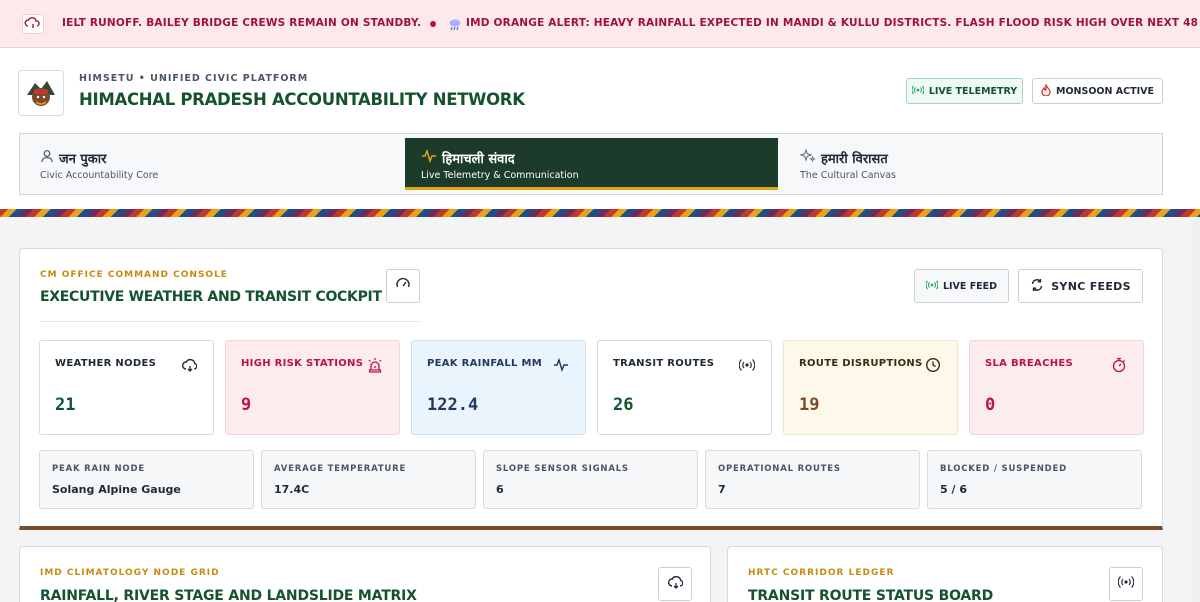 The height and width of the screenshot is (602, 1200). Describe the element at coordinates (98, 469) in the screenshot. I see `detail-label: PEAK RAIN NODE` at that location.